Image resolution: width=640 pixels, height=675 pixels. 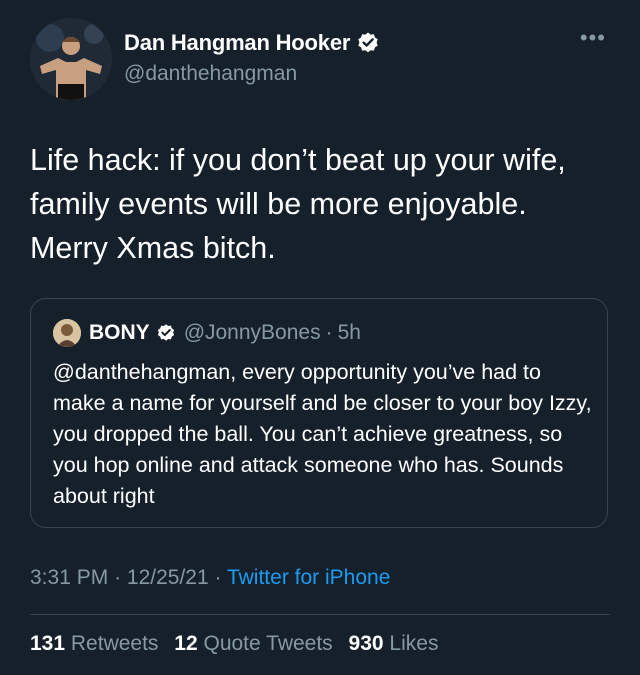 I want to click on quote-tweets-count: 12, so click(x=186, y=643).